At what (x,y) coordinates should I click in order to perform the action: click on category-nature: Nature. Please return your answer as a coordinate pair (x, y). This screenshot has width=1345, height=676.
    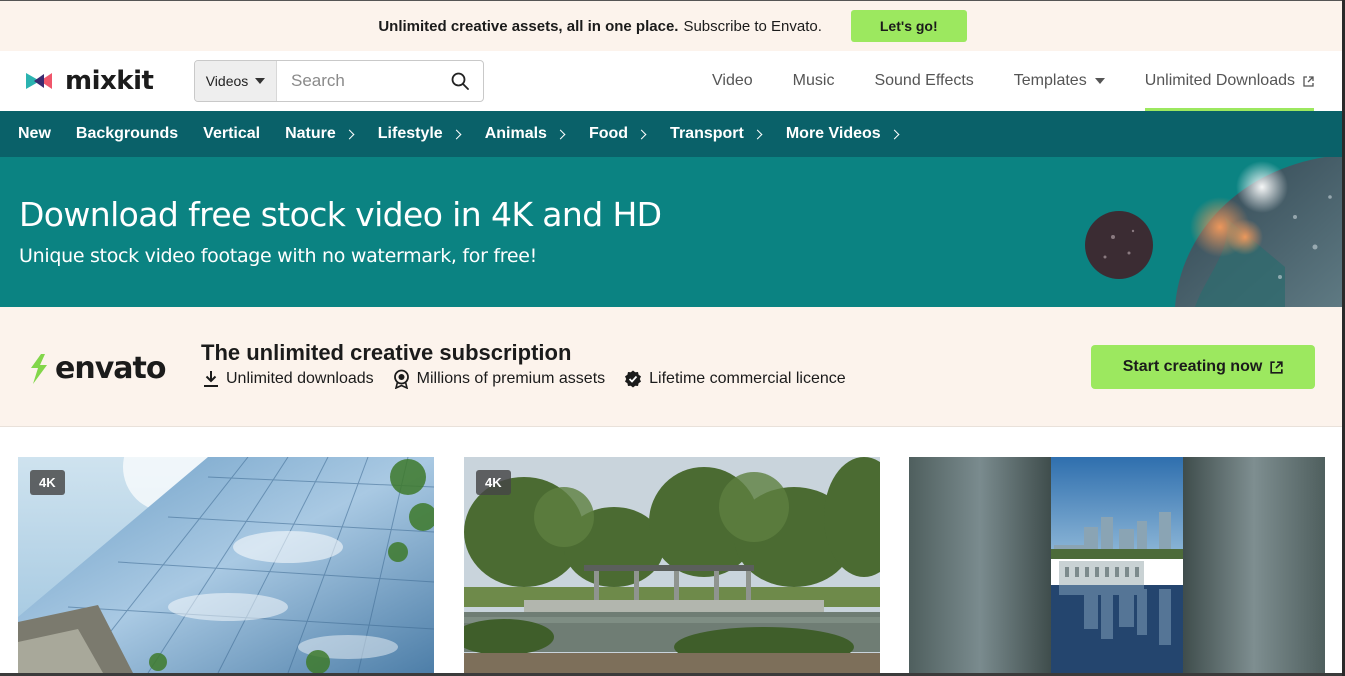
    Looking at the image, I should click on (320, 134).